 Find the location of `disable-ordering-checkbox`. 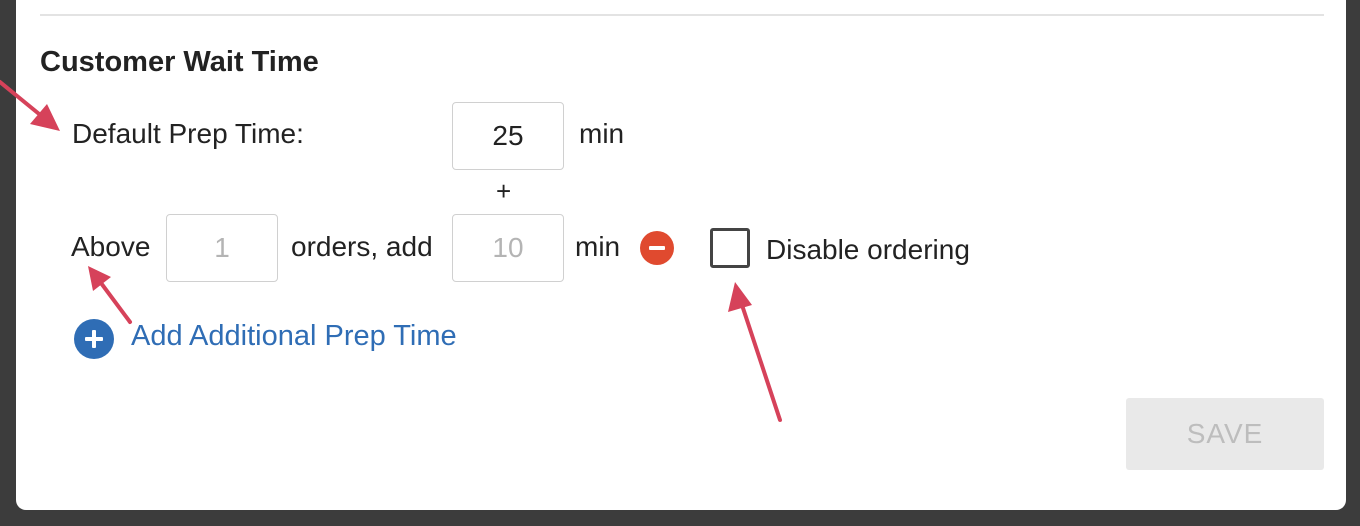

disable-ordering-checkbox is located at coordinates (730, 248).